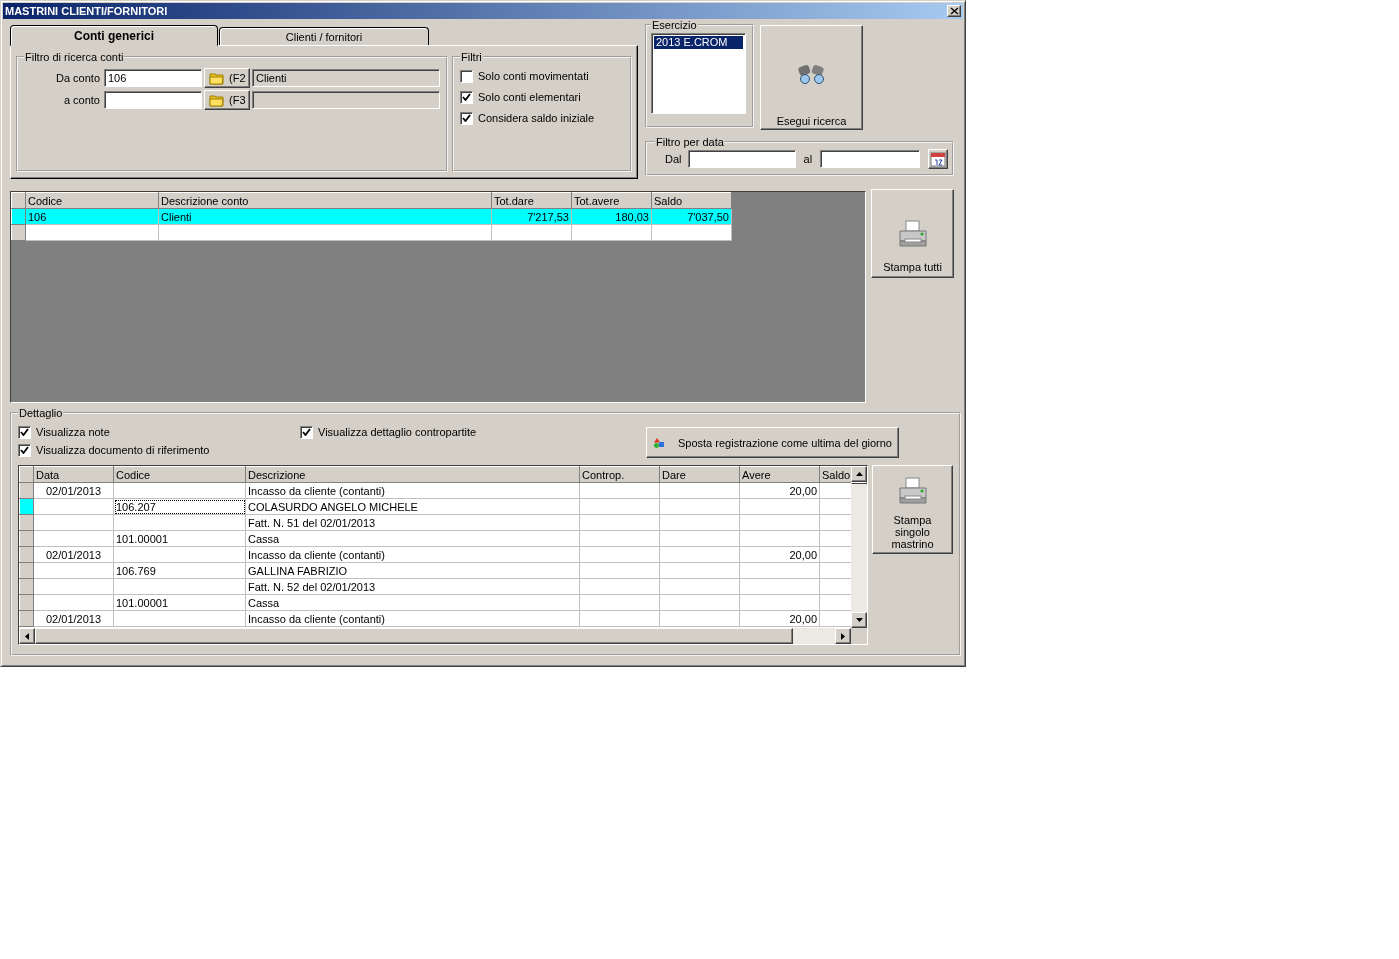  I want to click on right-arrow-icon, so click(843, 636).